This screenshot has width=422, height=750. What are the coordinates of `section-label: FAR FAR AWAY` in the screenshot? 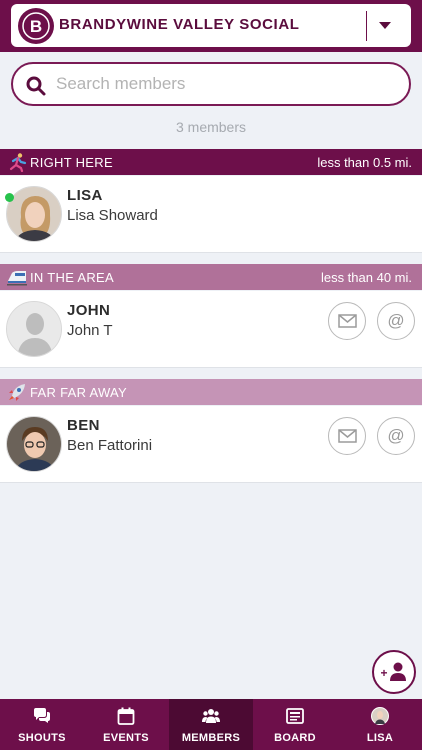 It's located at (79, 392).